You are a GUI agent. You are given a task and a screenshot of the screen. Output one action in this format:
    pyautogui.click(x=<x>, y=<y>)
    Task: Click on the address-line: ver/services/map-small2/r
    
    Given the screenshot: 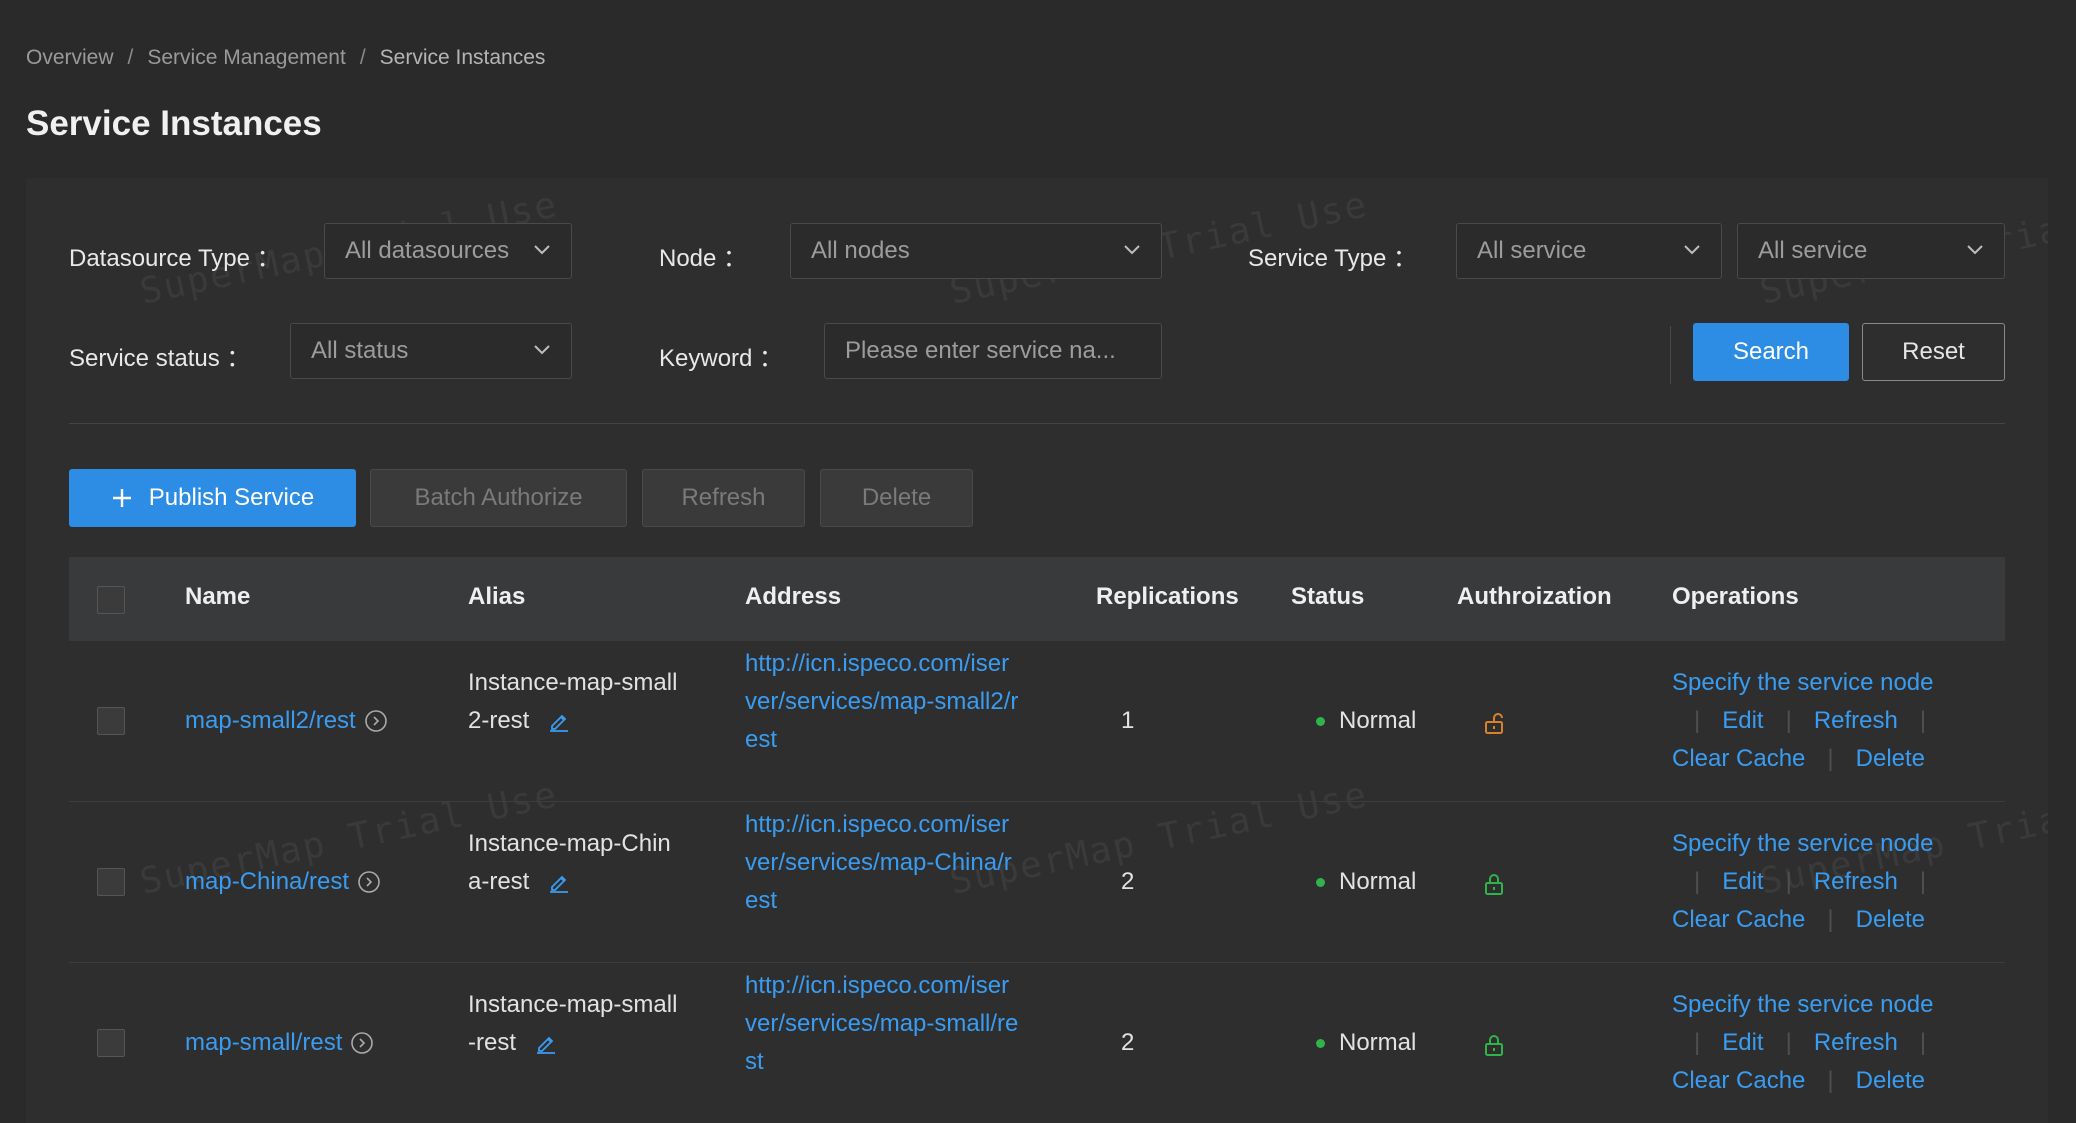 What is the action you would take?
    pyautogui.click(x=881, y=702)
    